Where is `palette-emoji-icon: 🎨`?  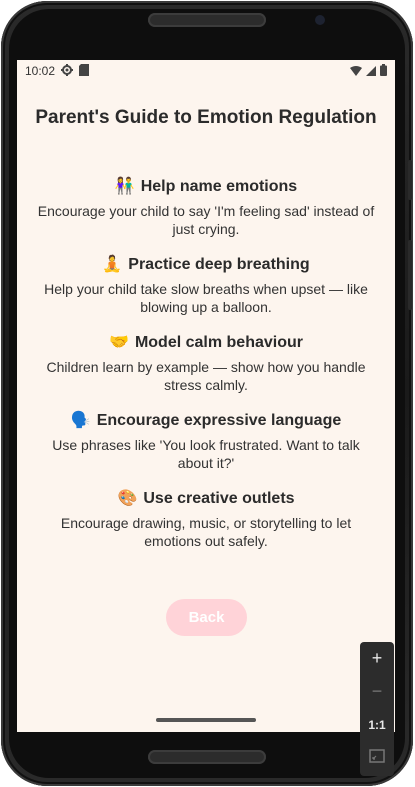 palette-emoji-icon: 🎨 is located at coordinates (127, 498).